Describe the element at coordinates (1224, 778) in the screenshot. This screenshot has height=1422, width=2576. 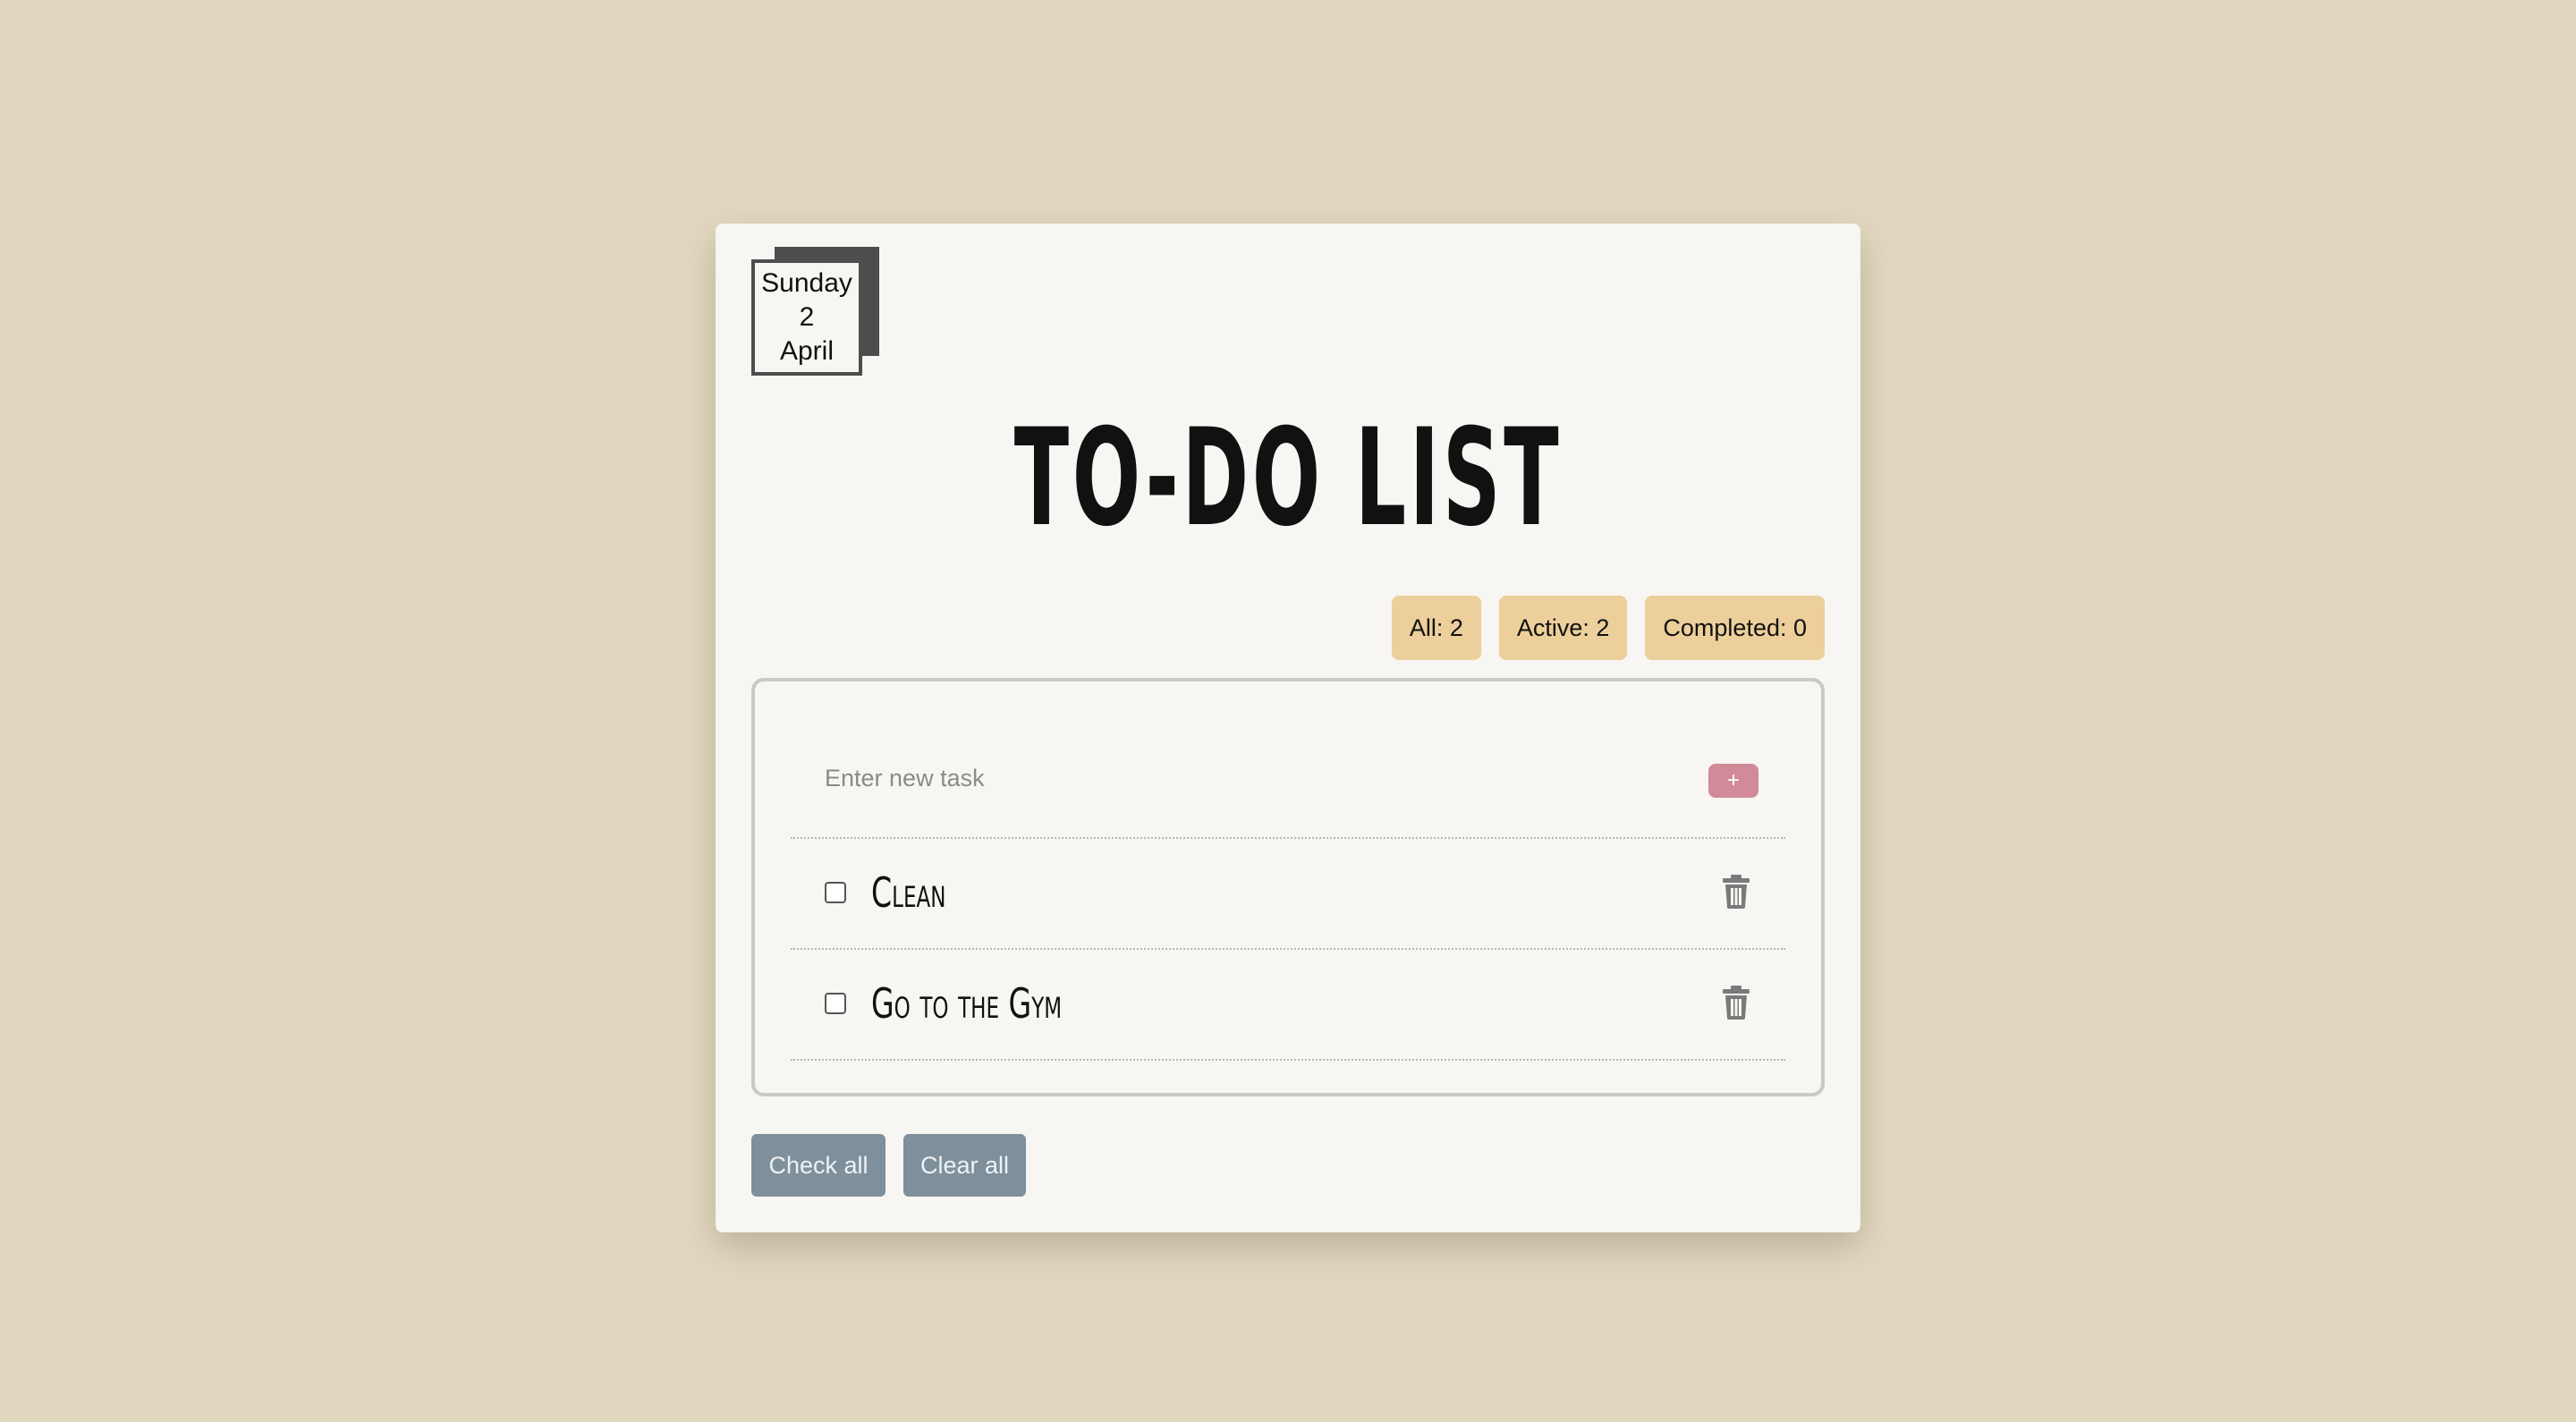
I see `new-task-input` at that location.